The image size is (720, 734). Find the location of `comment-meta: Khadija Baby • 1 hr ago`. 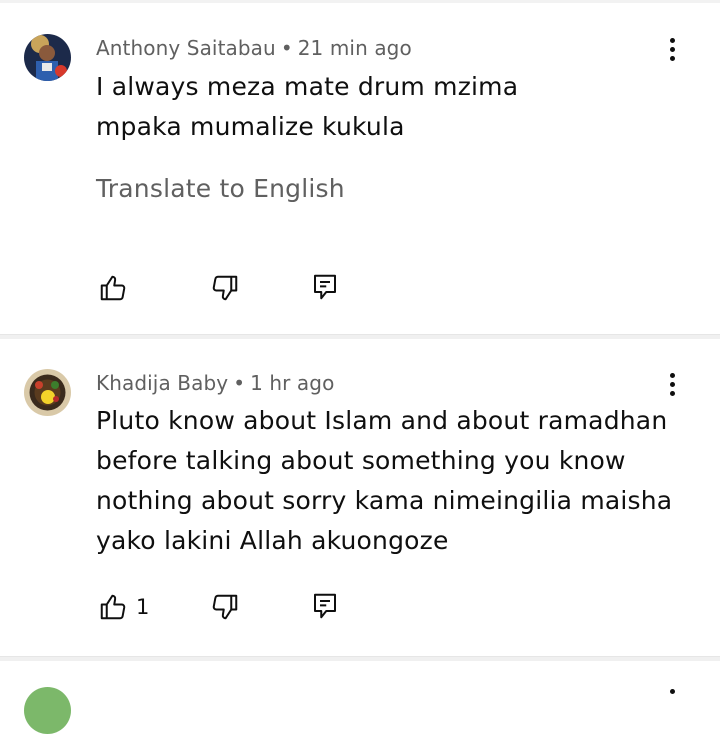

comment-meta: Khadija Baby • 1 hr ago is located at coordinates (215, 383).